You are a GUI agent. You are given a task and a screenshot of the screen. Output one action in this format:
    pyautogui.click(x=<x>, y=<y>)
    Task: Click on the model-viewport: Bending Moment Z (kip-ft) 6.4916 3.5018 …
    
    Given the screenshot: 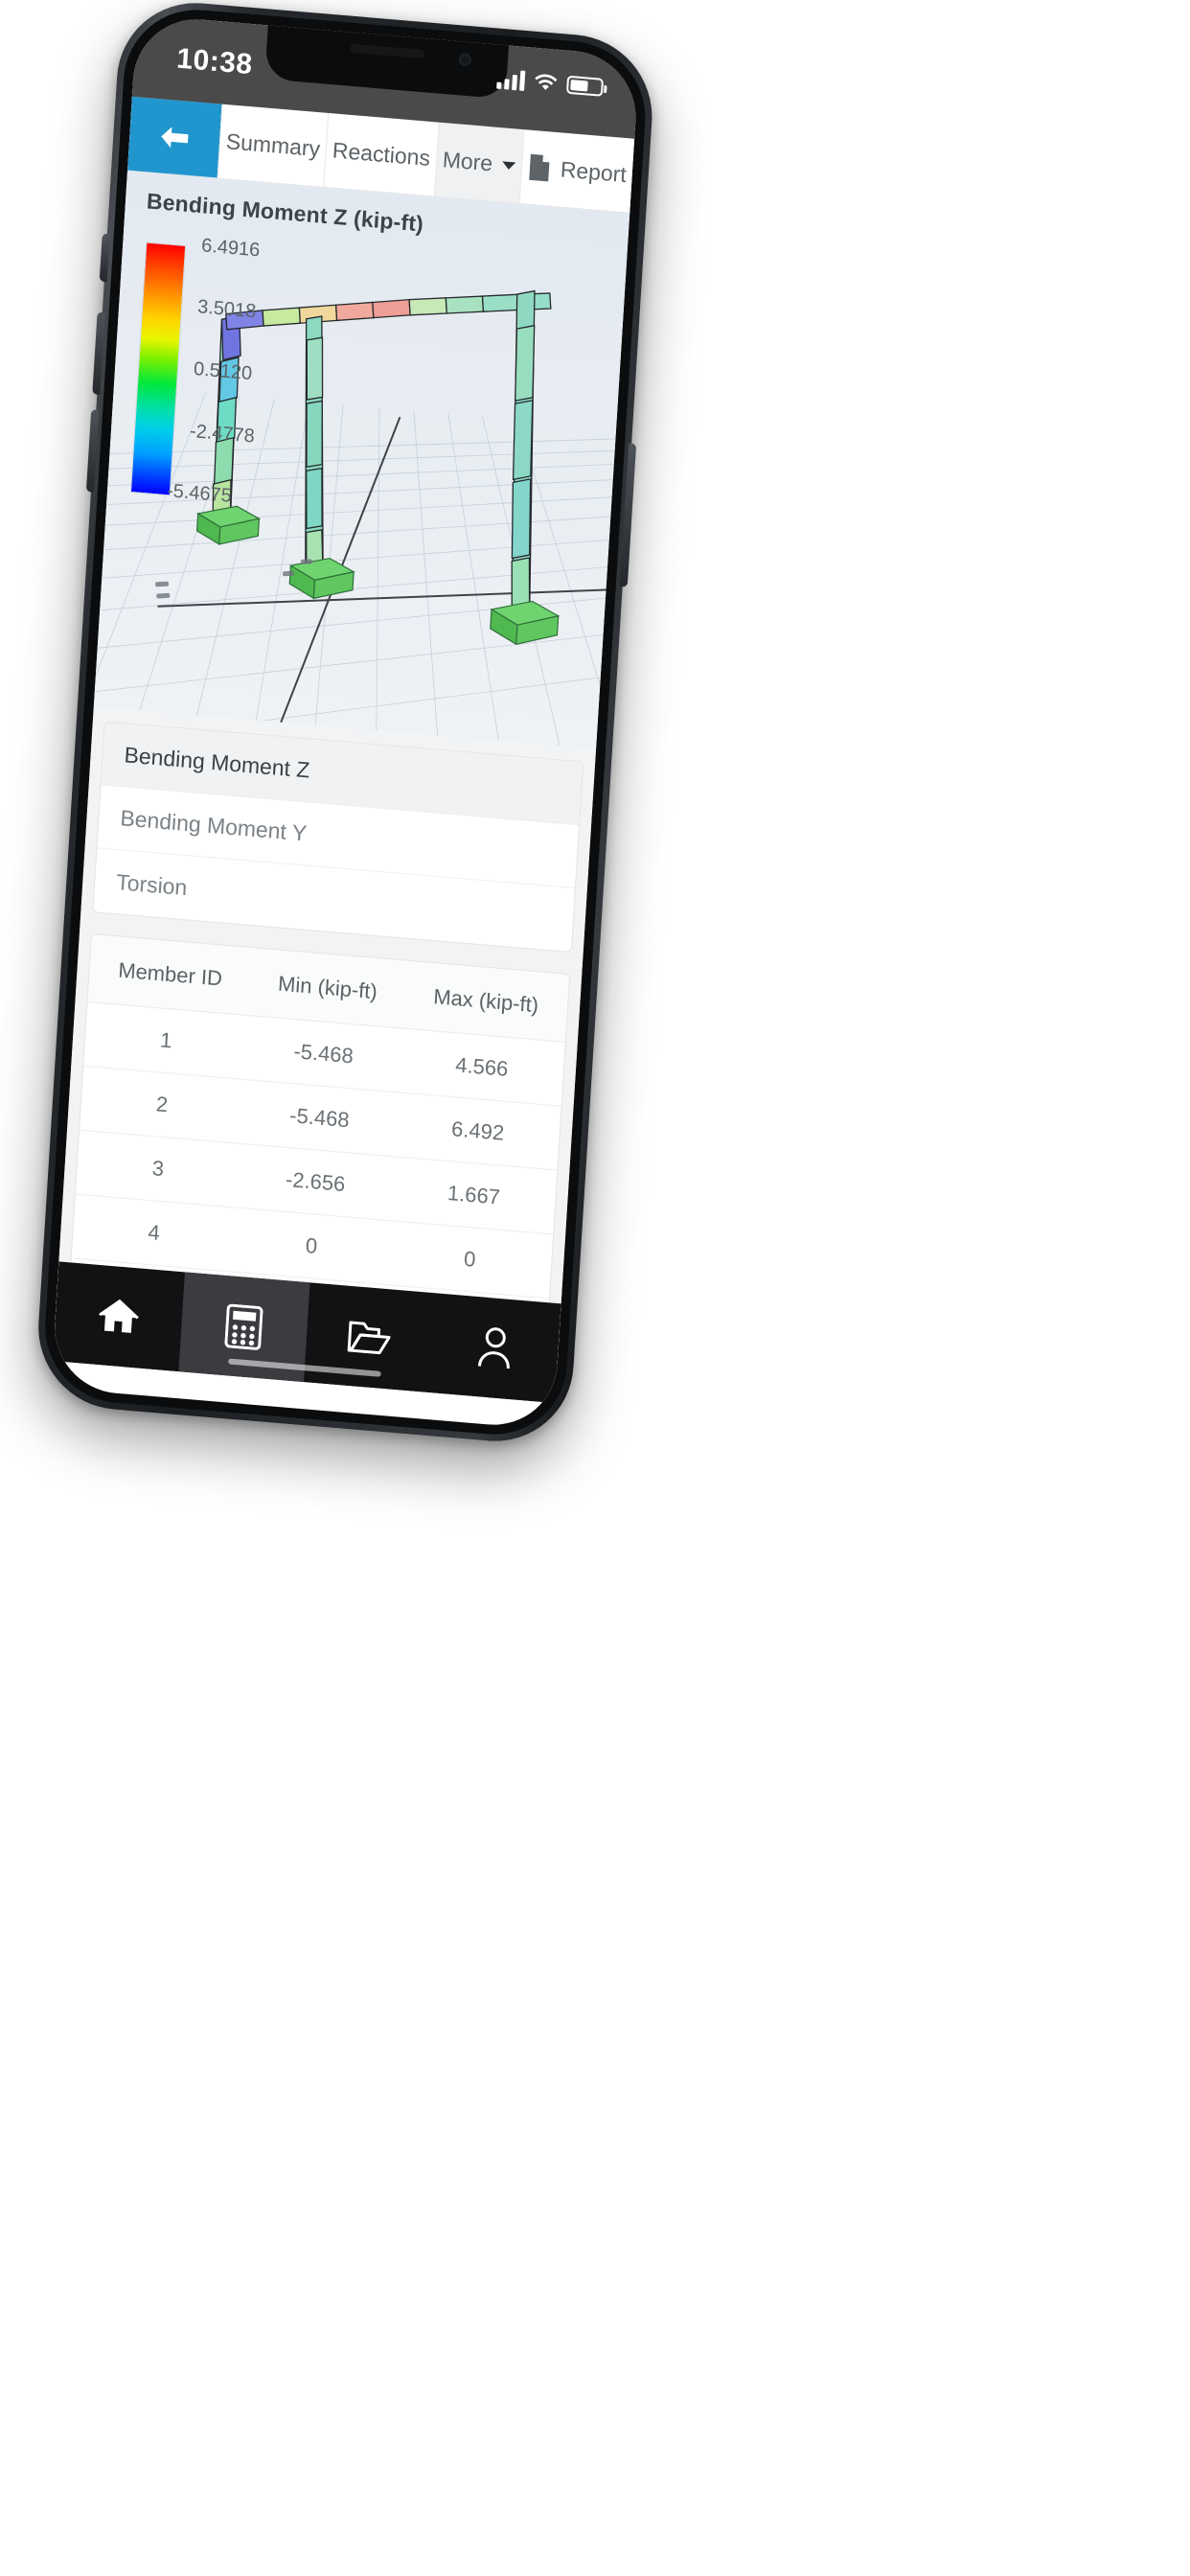 What is the action you would take?
    pyautogui.click(x=362, y=460)
    